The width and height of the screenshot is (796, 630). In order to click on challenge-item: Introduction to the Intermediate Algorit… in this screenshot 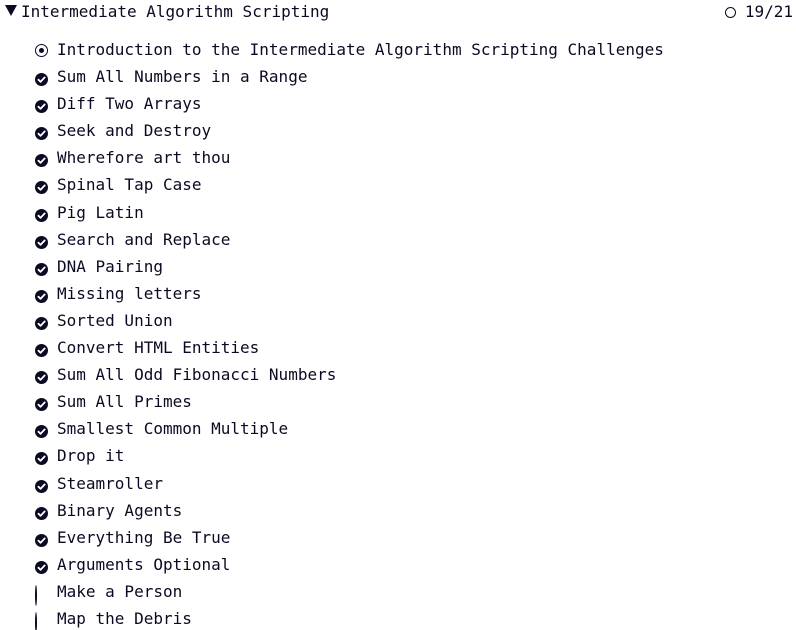, I will do `click(398, 50)`.